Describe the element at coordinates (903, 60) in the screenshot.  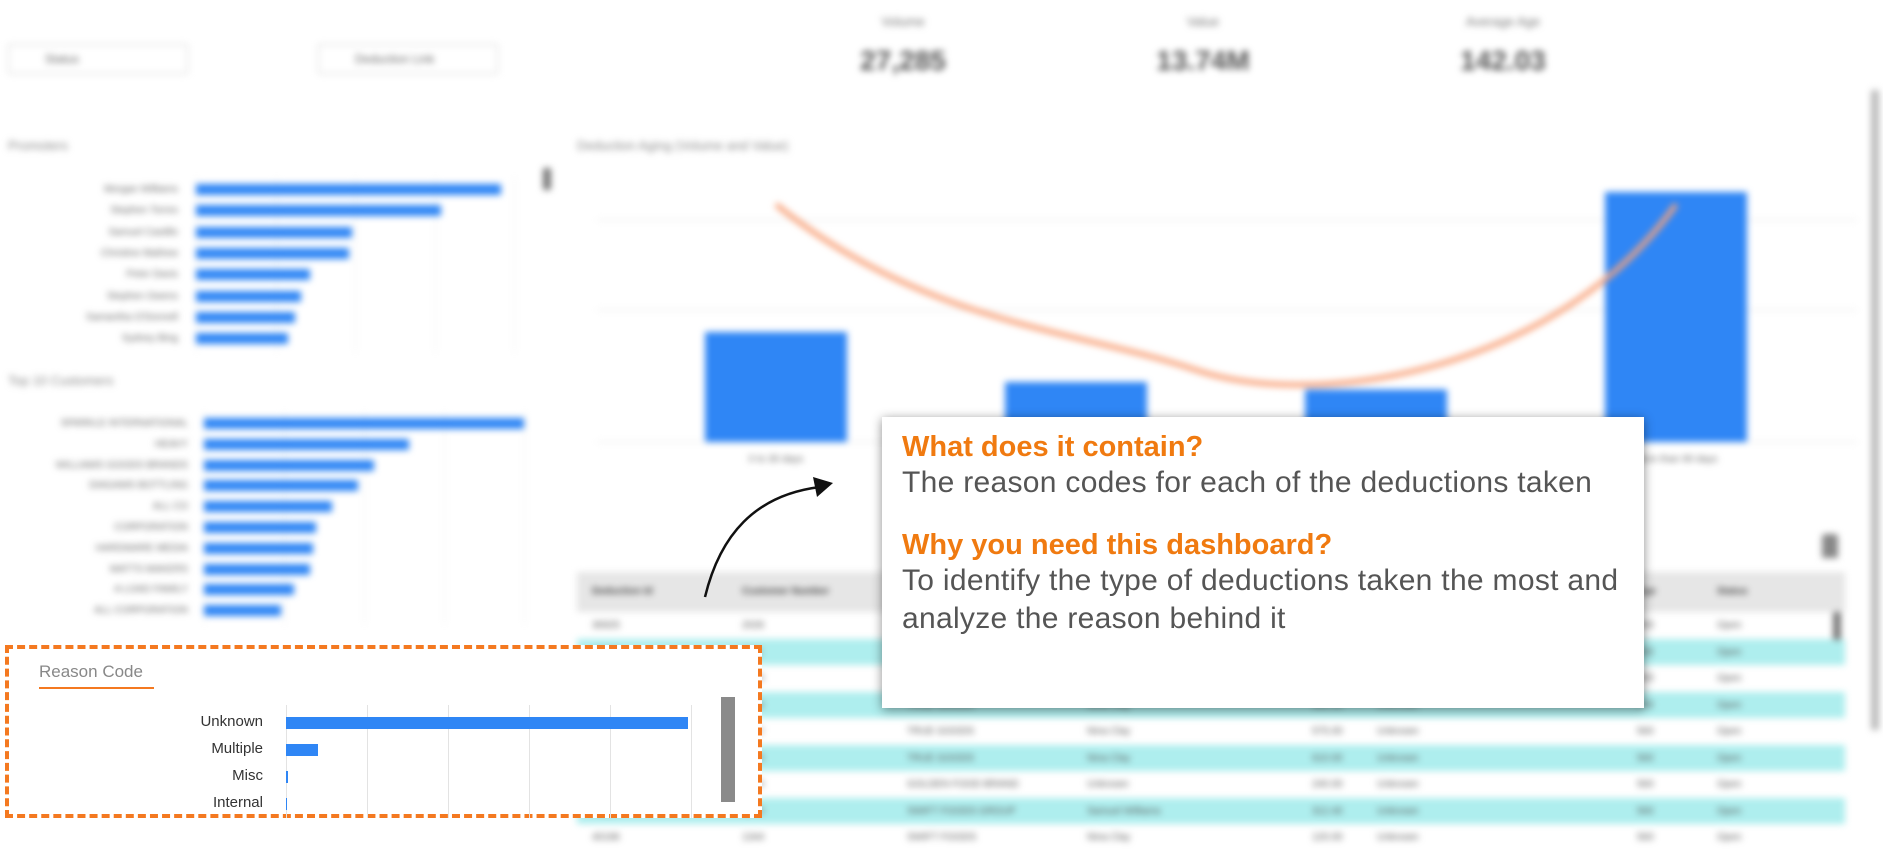
I see `kpi-value: 27,285` at that location.